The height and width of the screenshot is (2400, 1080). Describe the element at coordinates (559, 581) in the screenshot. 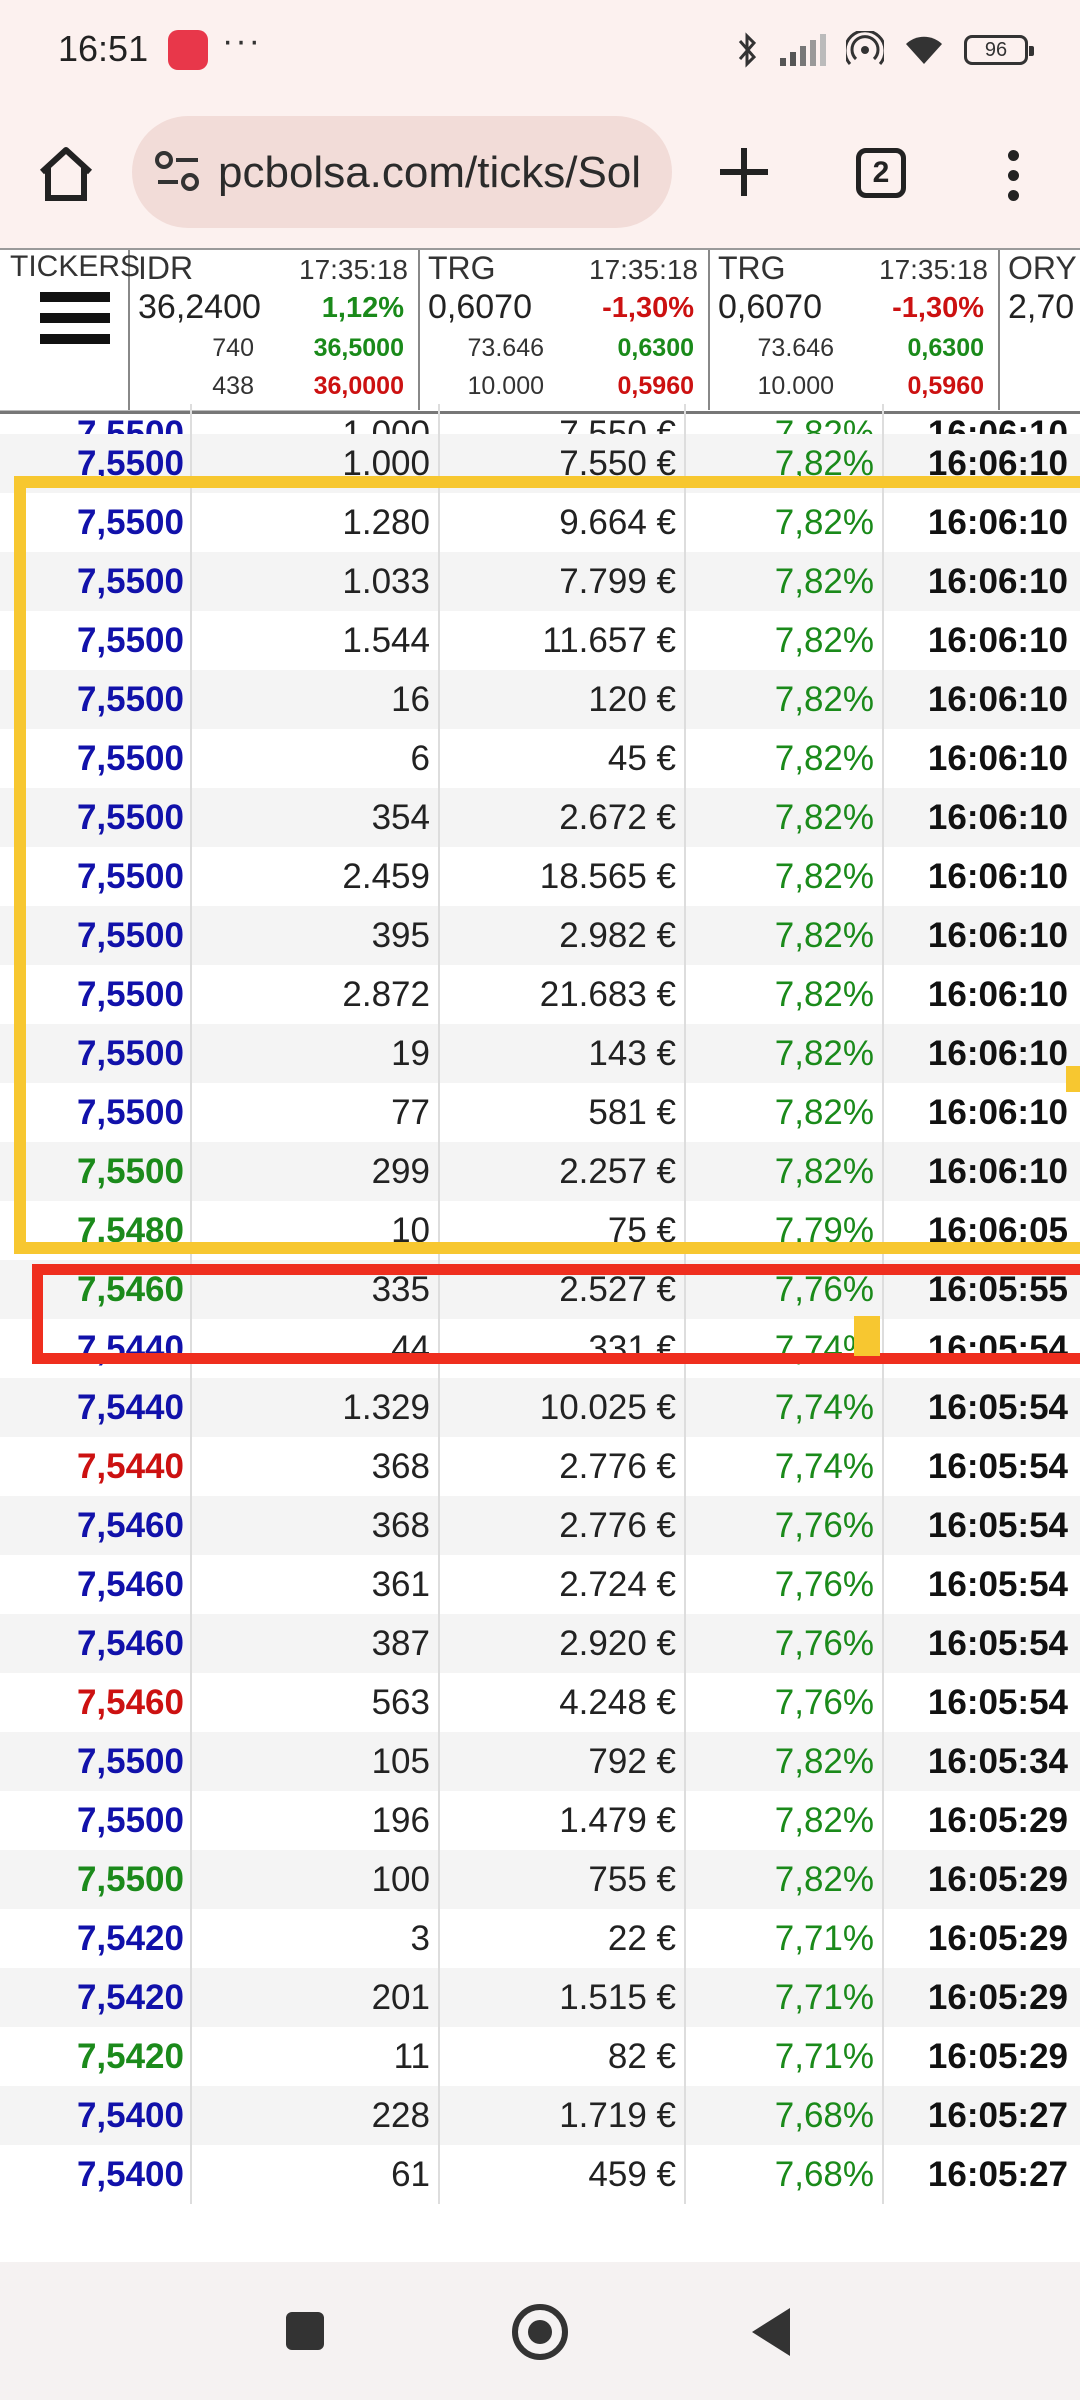

I see `trade-amount: 7.799 €` at that location.